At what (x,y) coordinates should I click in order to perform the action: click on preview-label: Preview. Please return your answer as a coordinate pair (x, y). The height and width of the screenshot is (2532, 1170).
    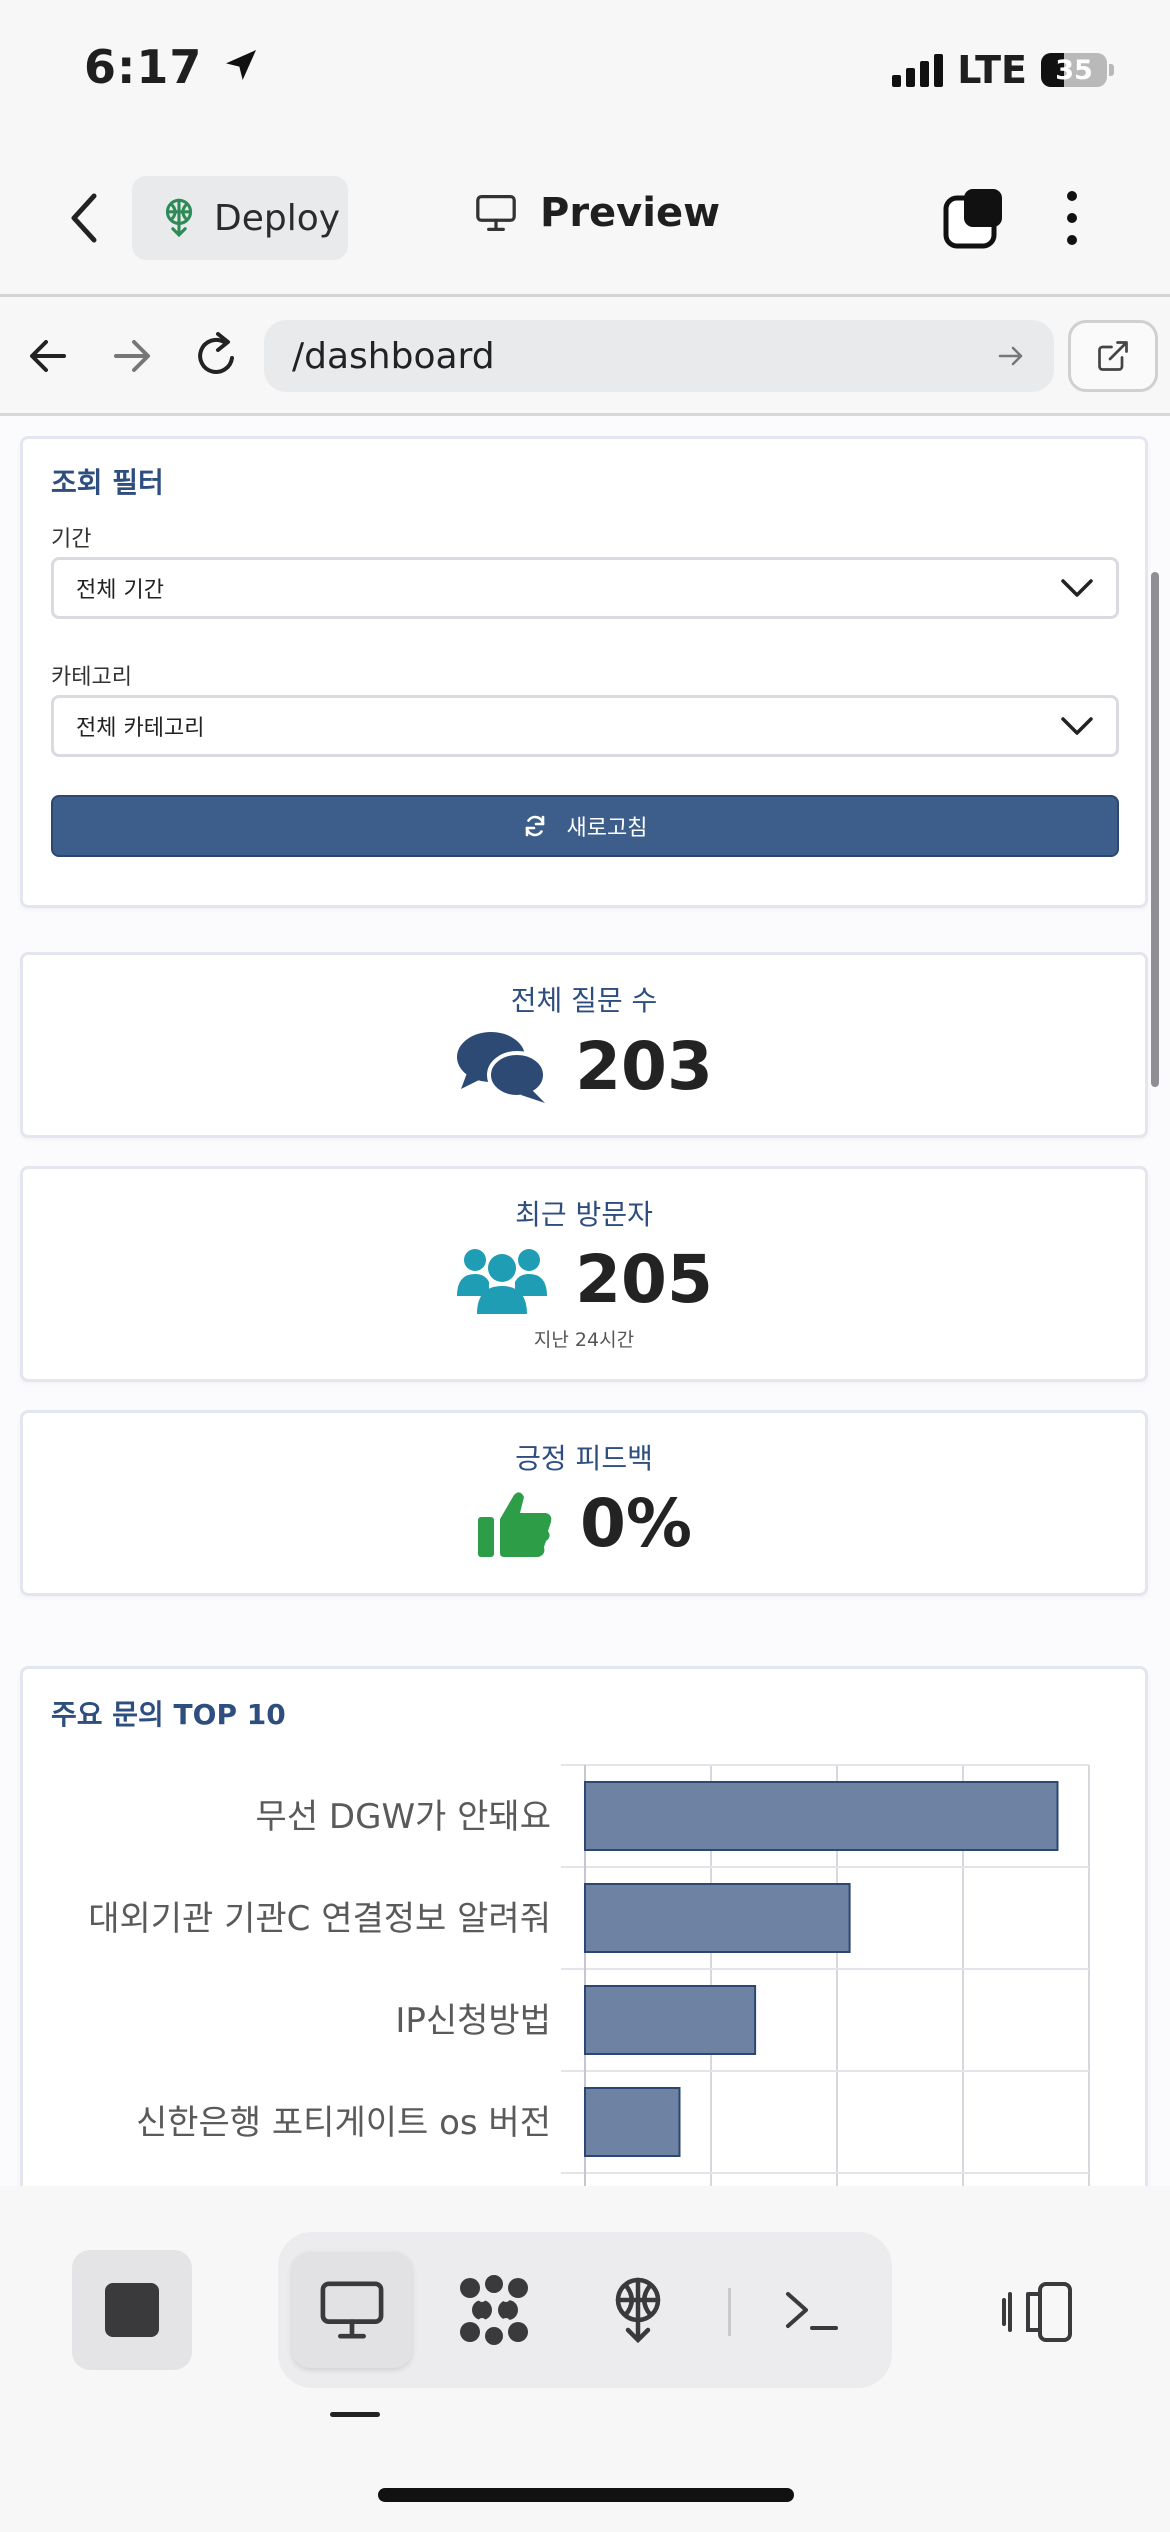
    Looking at the image, I should click on (630, 213).